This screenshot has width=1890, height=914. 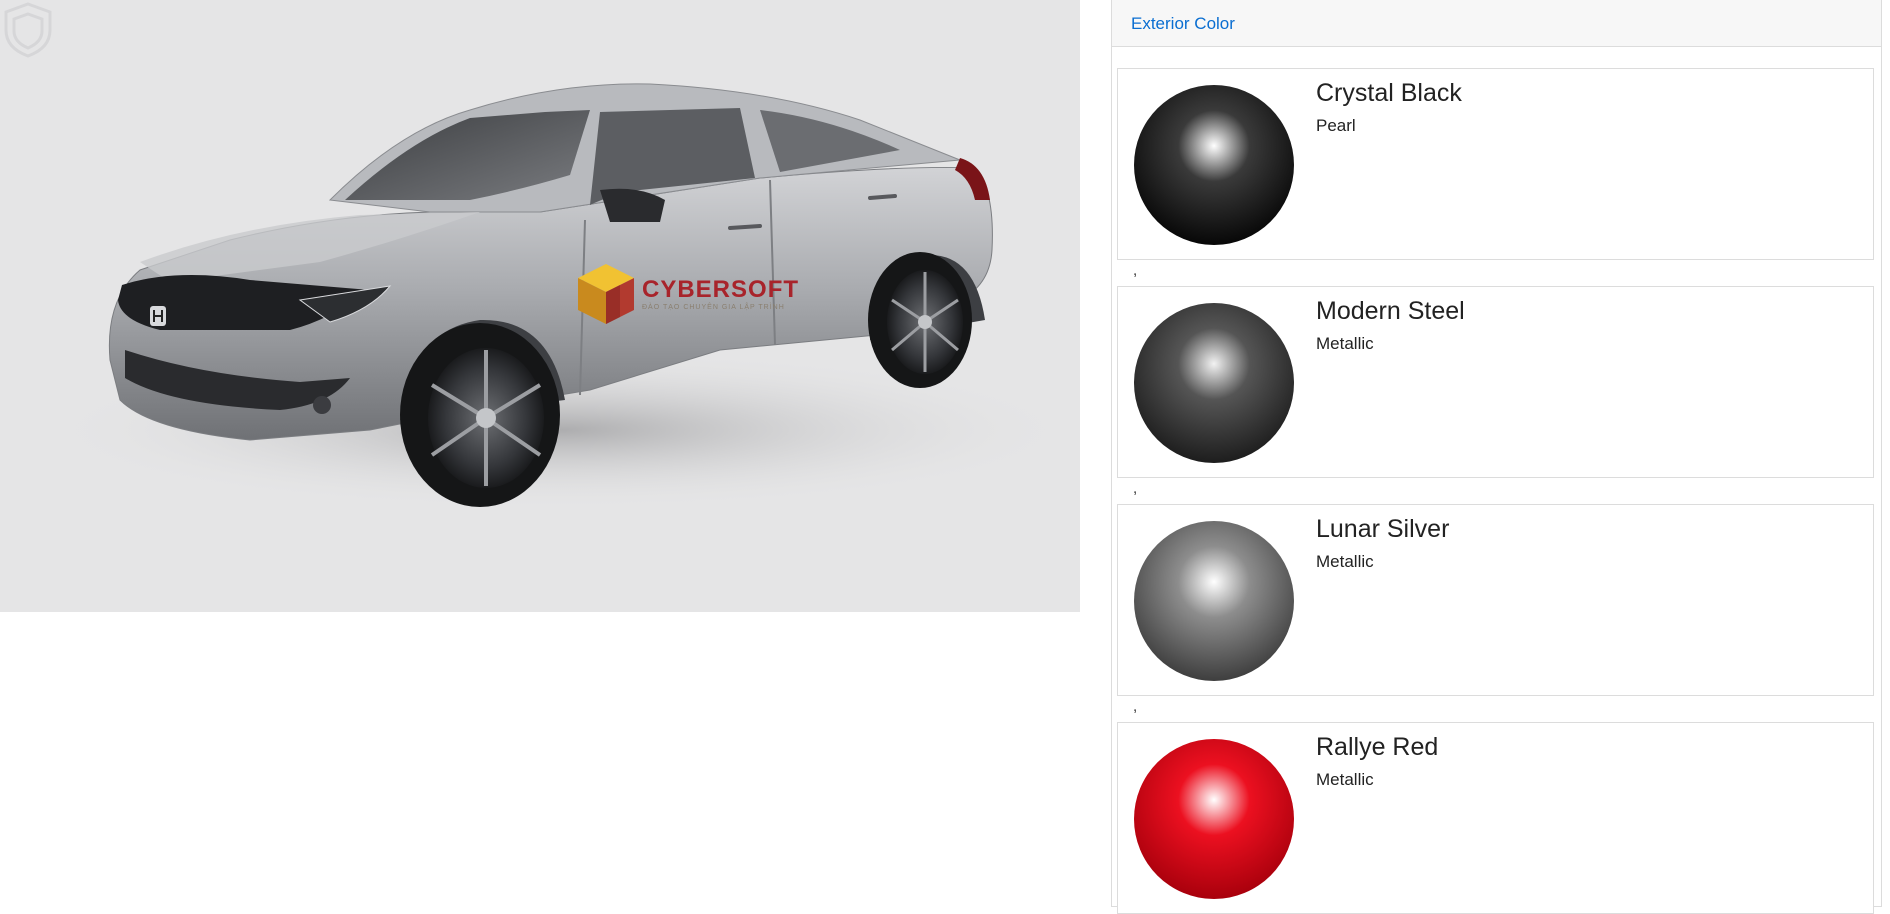 I want to click on color-option-rallye-red: Rallye Red Metallic, so click(x=1495, y=818).